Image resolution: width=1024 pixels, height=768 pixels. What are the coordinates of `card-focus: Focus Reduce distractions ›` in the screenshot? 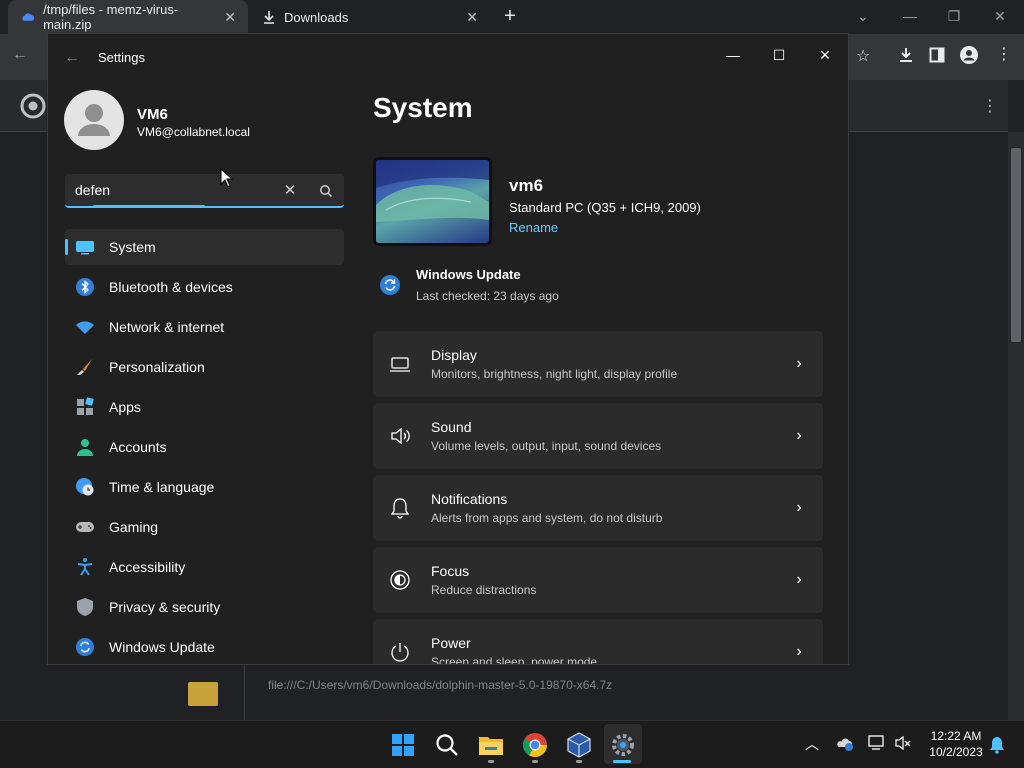 It's located at (598, 580).